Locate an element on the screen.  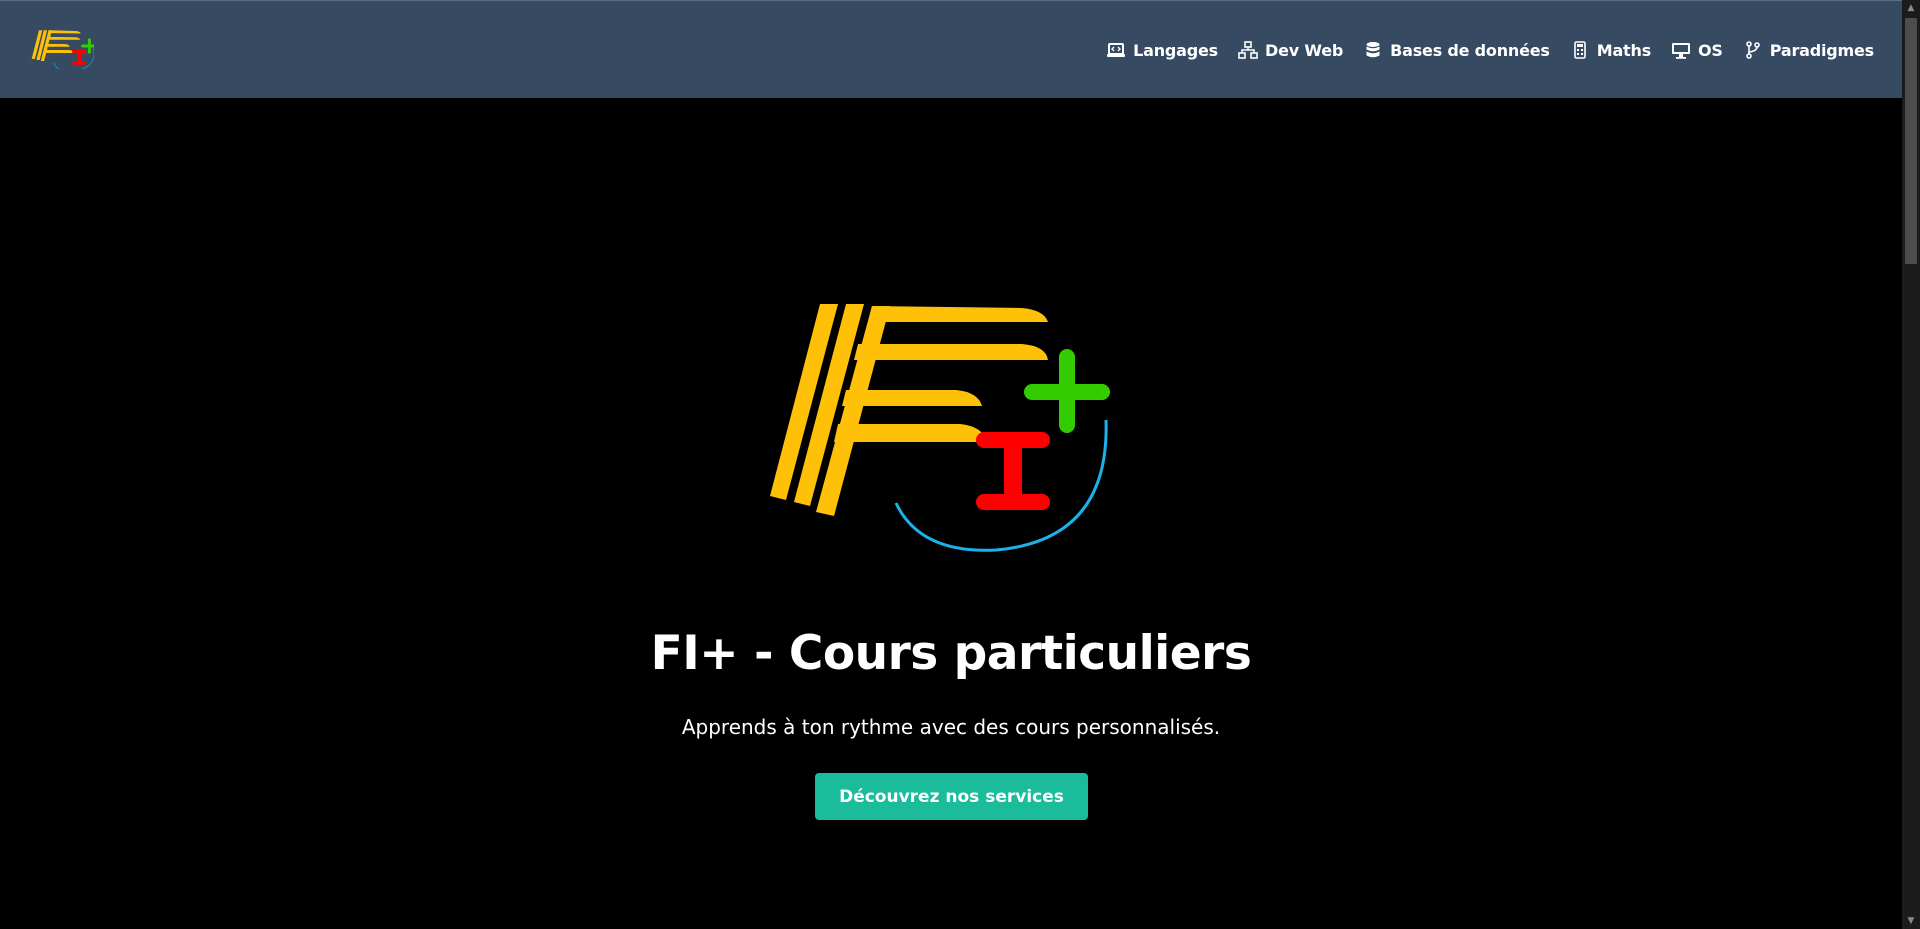
nav-item-langages: Langages is located at coordinates (1162, 50).